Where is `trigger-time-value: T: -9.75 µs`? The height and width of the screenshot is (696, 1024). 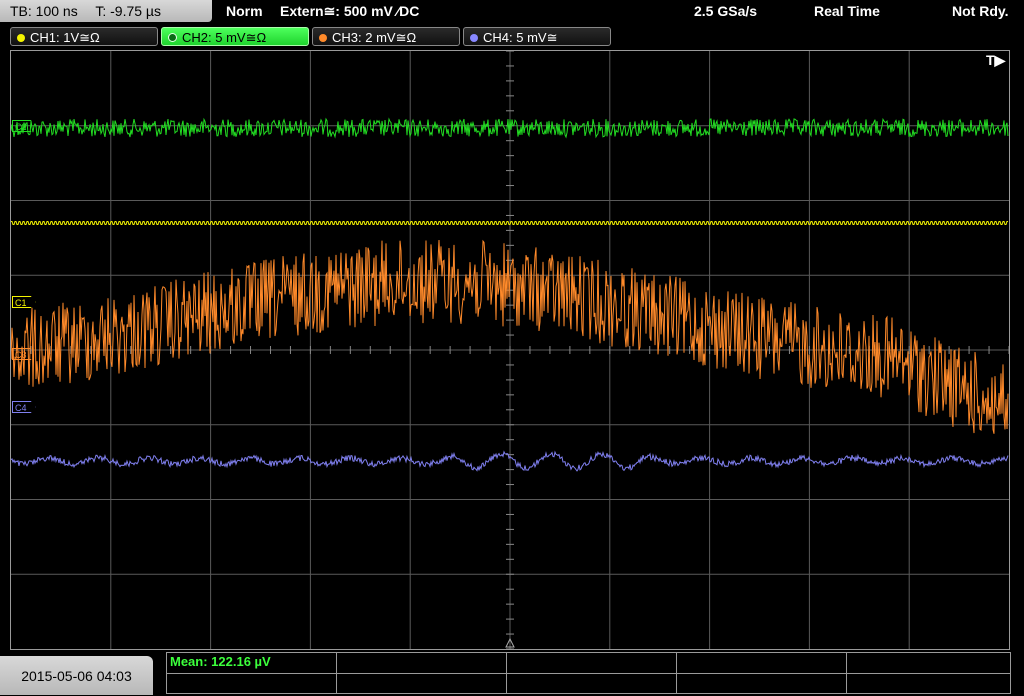 trigger-time-value: T: -9.75 µs is located at coordinates (128, 11).